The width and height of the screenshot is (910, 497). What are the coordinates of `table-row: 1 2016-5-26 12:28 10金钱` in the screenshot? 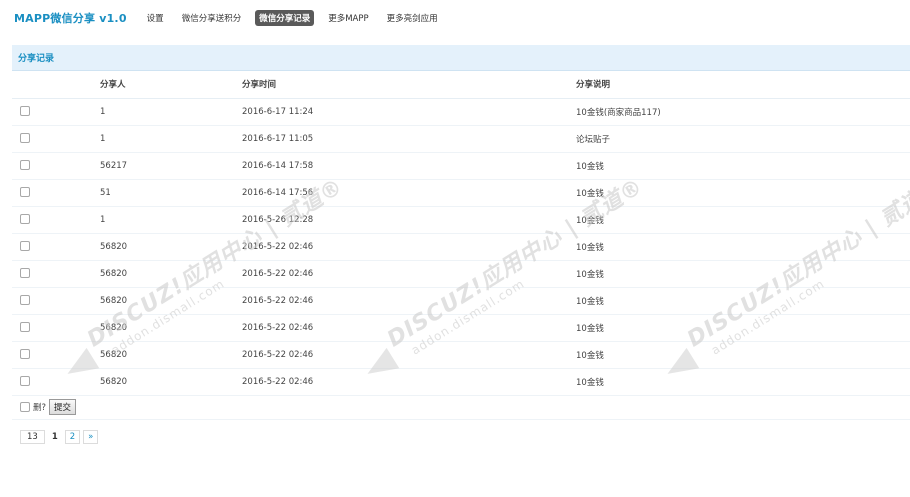 It's located at (461, 220).